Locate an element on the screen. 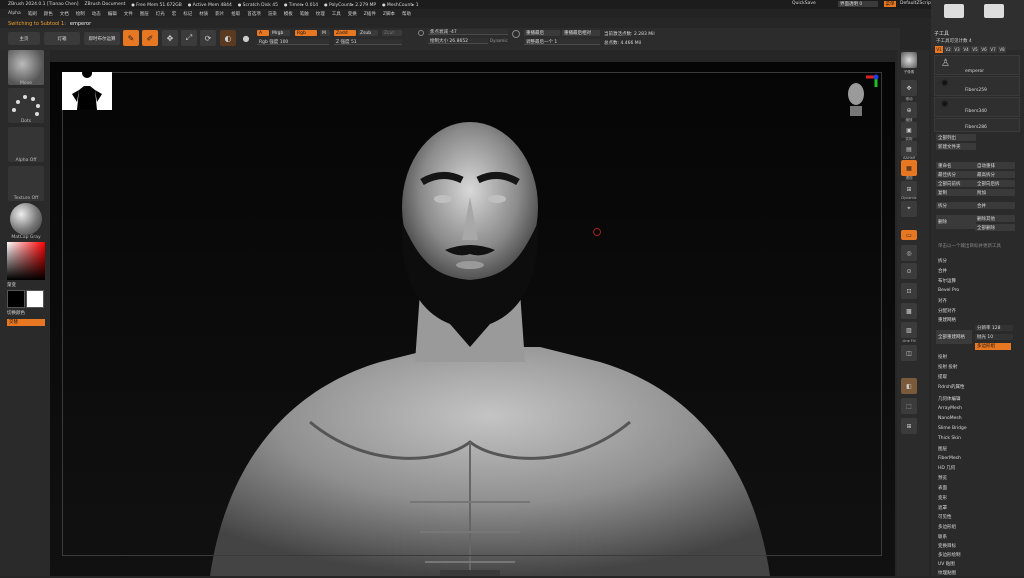 This screenshot has width=1024, height=578. menu-item: 纹理 is located at coordinates (320, 14).